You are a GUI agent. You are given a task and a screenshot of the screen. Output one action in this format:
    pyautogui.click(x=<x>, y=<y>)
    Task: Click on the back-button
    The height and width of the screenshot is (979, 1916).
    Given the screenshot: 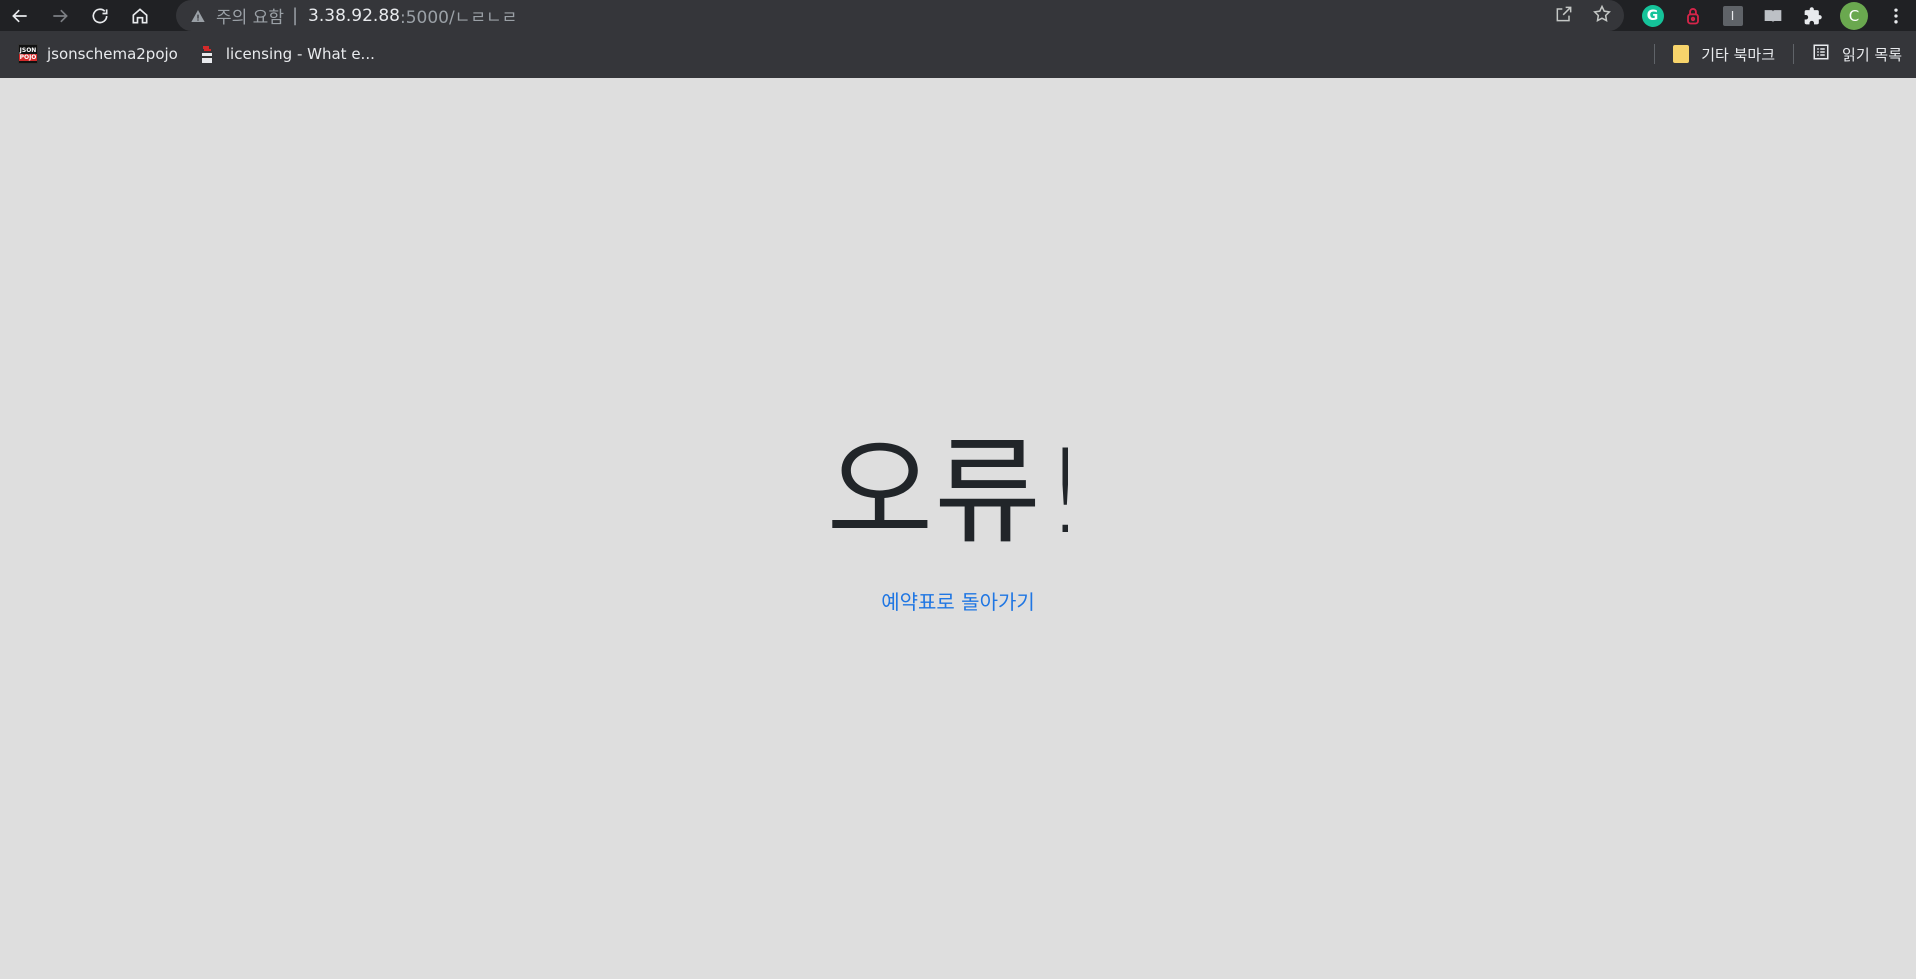 What is the action you would take?
    pyautogui.click(x=20, y=15)
    